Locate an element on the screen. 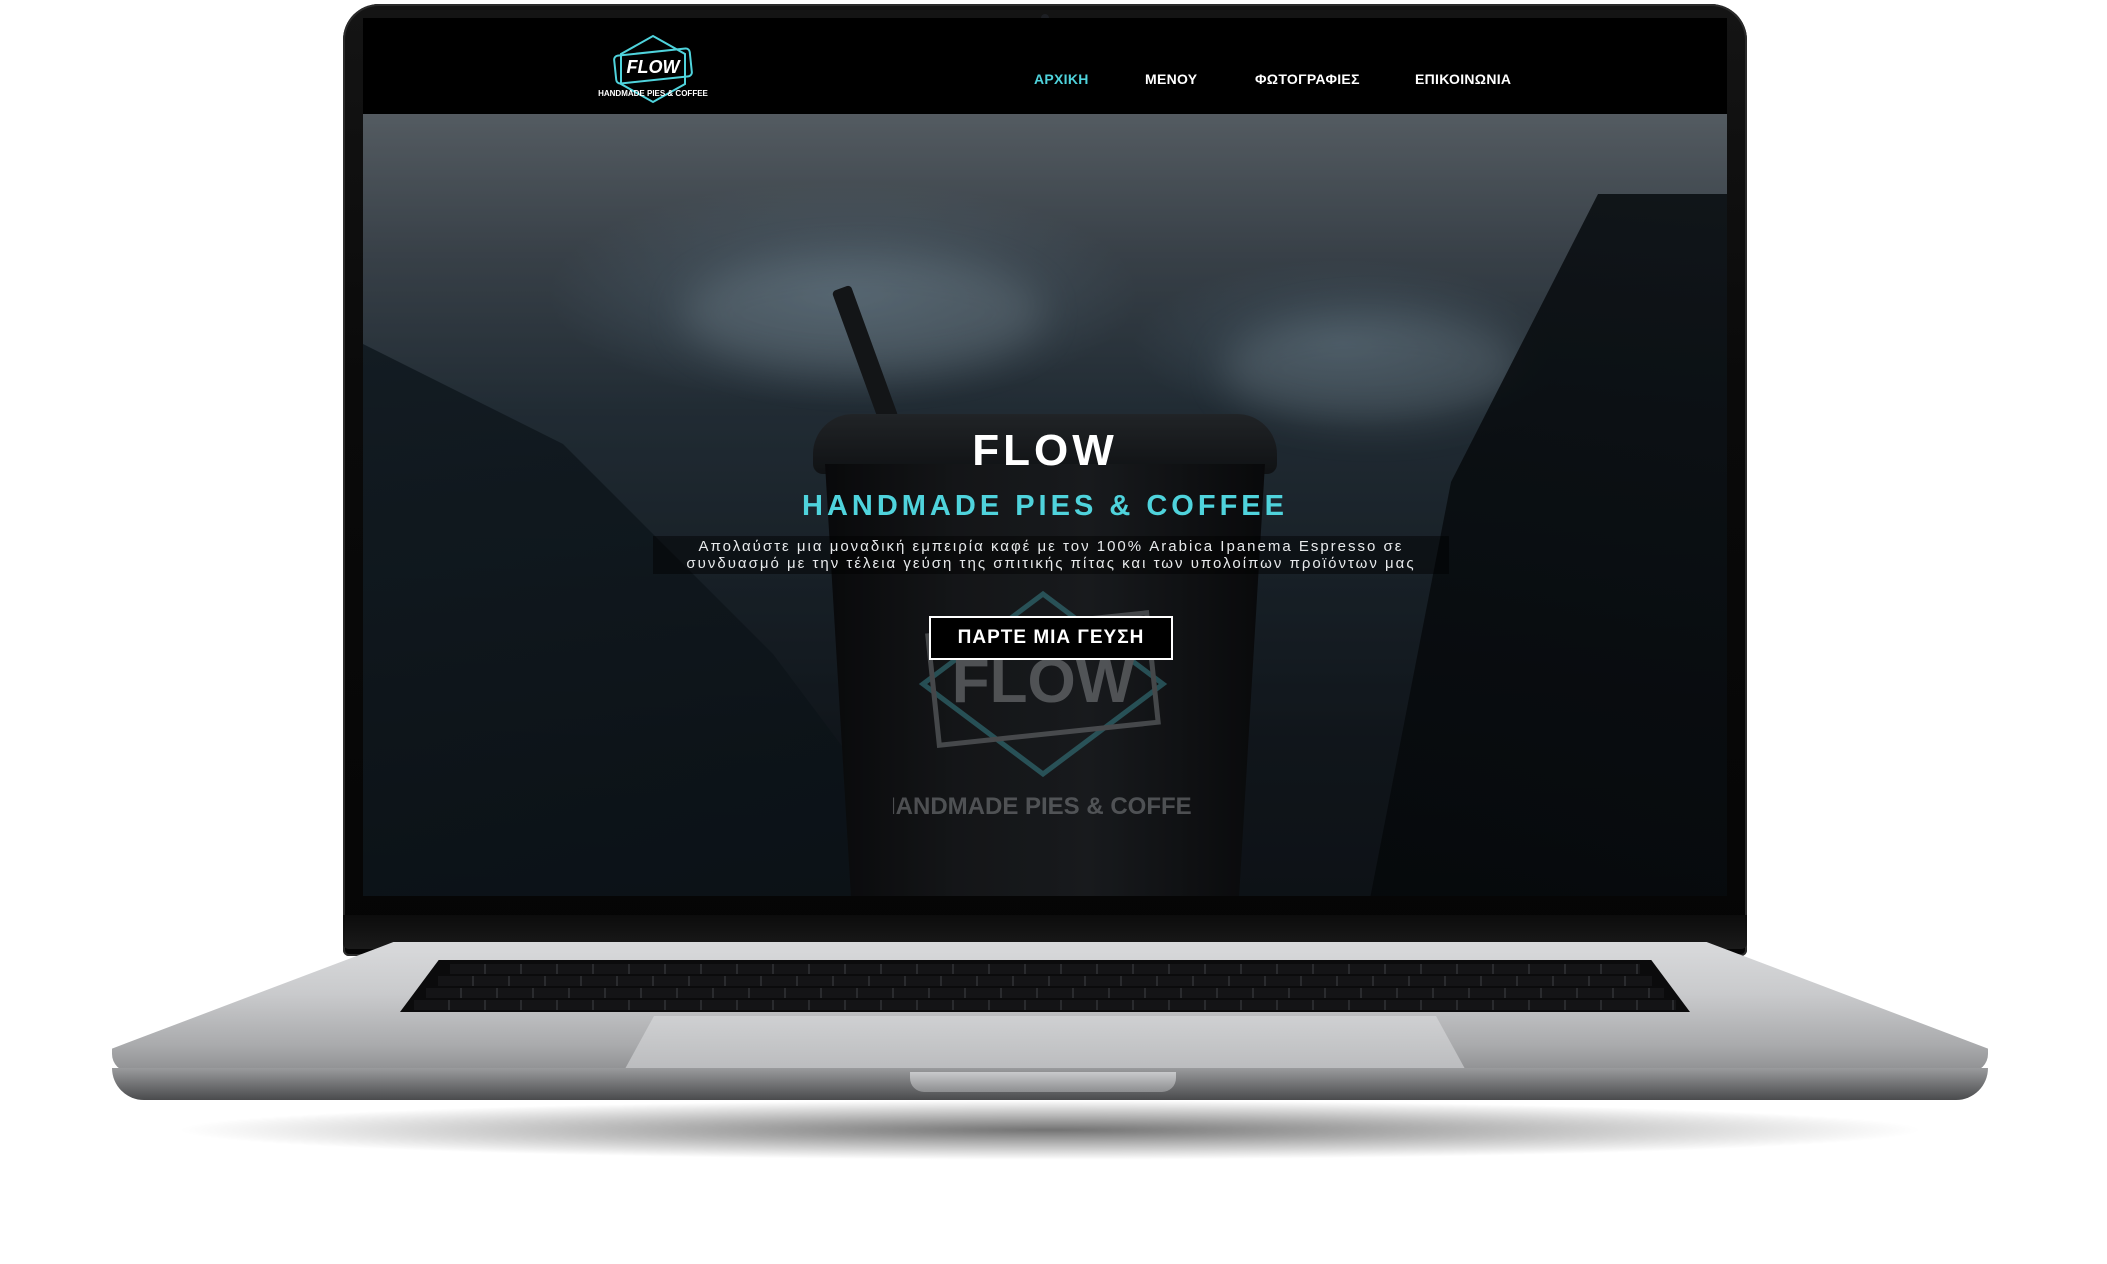  flow-logo: FLOW HANDMADE PIES & COFFEE is located at coordinates (653, 70).